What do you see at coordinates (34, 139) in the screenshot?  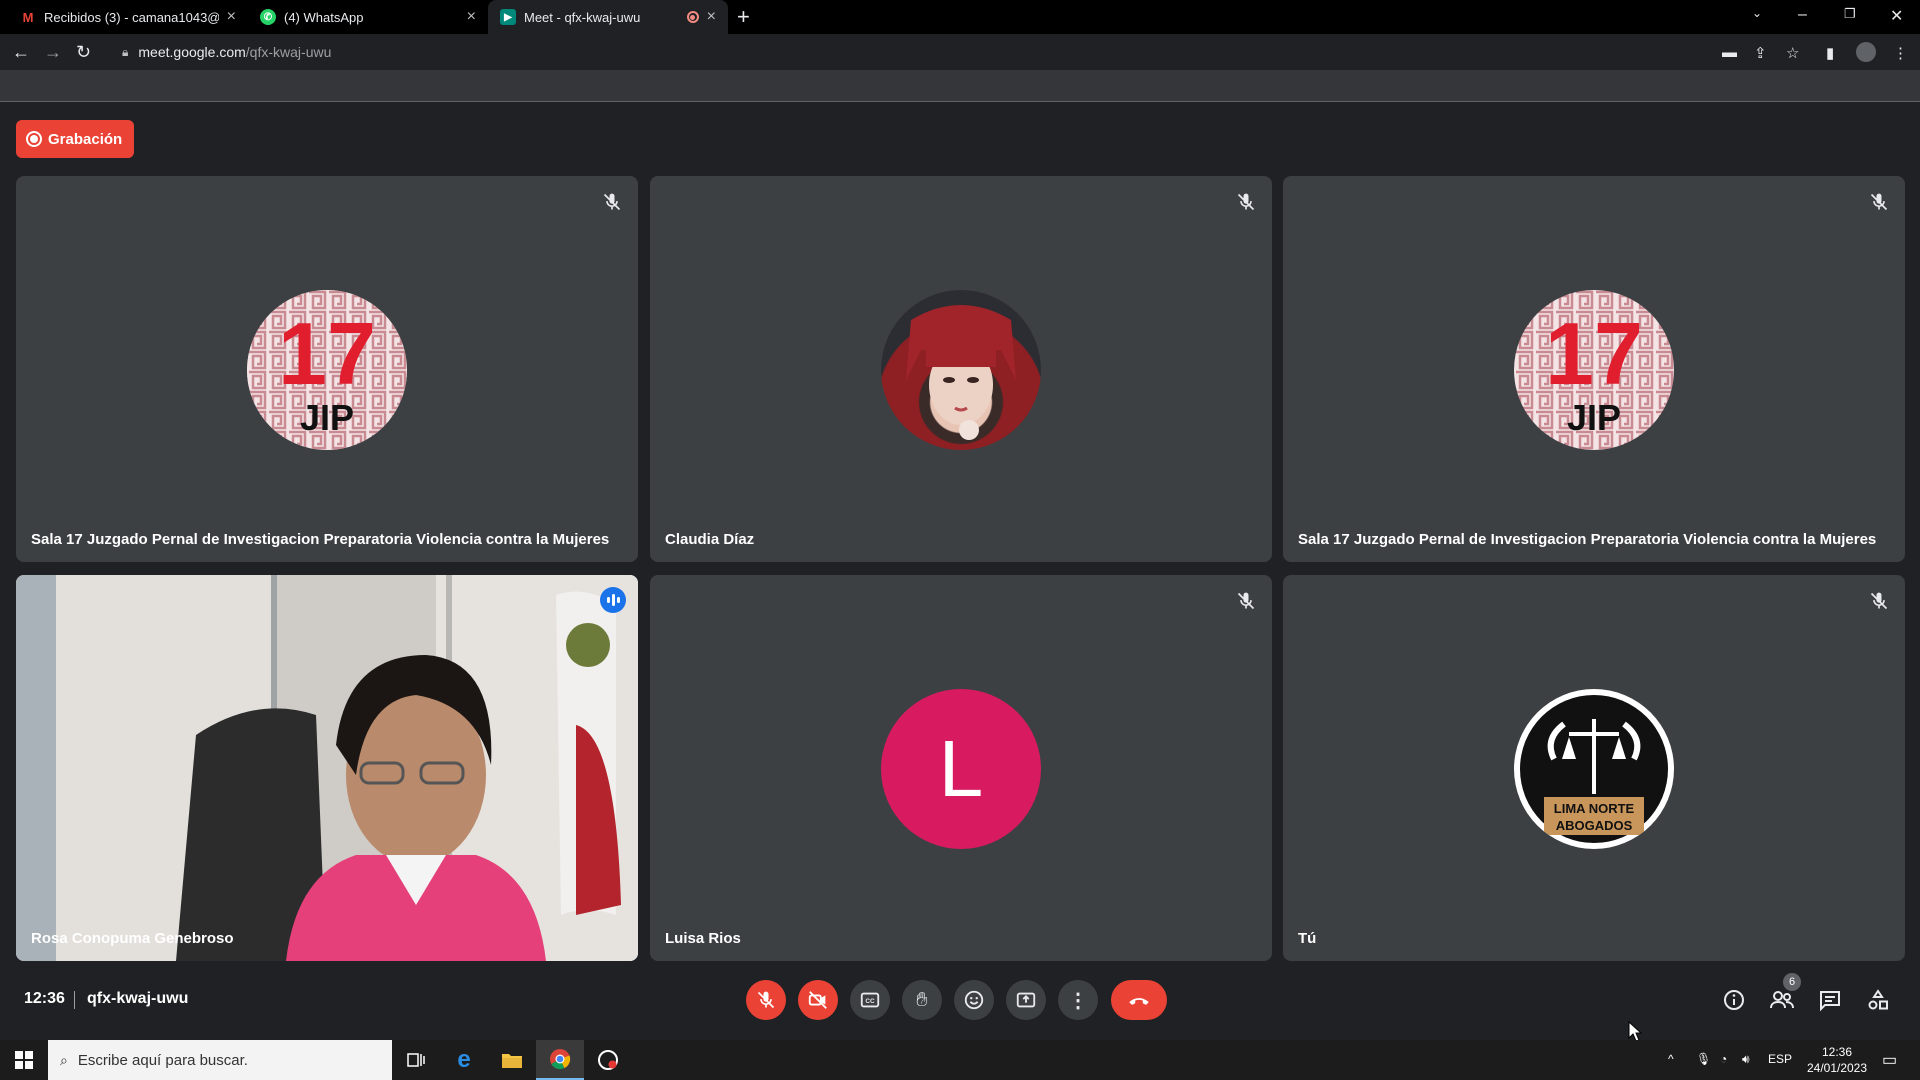 I see `record-icon` at bounding box center [34, 139].